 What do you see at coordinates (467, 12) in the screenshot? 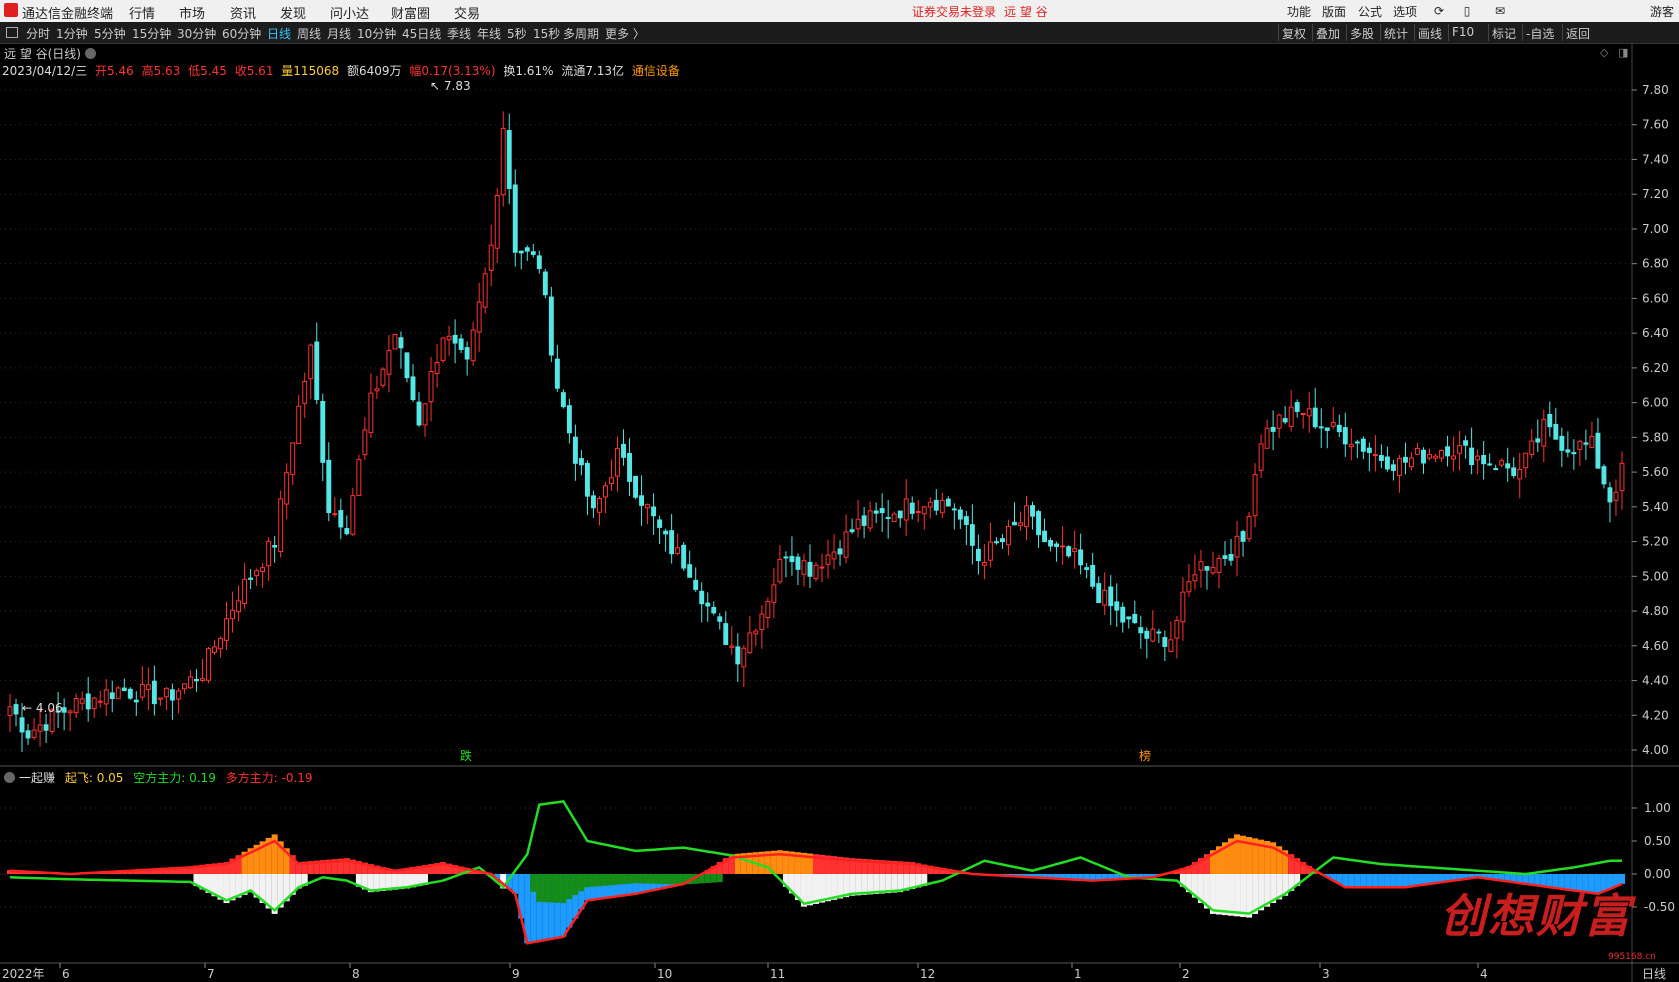
I see `menu-item-trade: 交易` at bounding box center [467, 12].